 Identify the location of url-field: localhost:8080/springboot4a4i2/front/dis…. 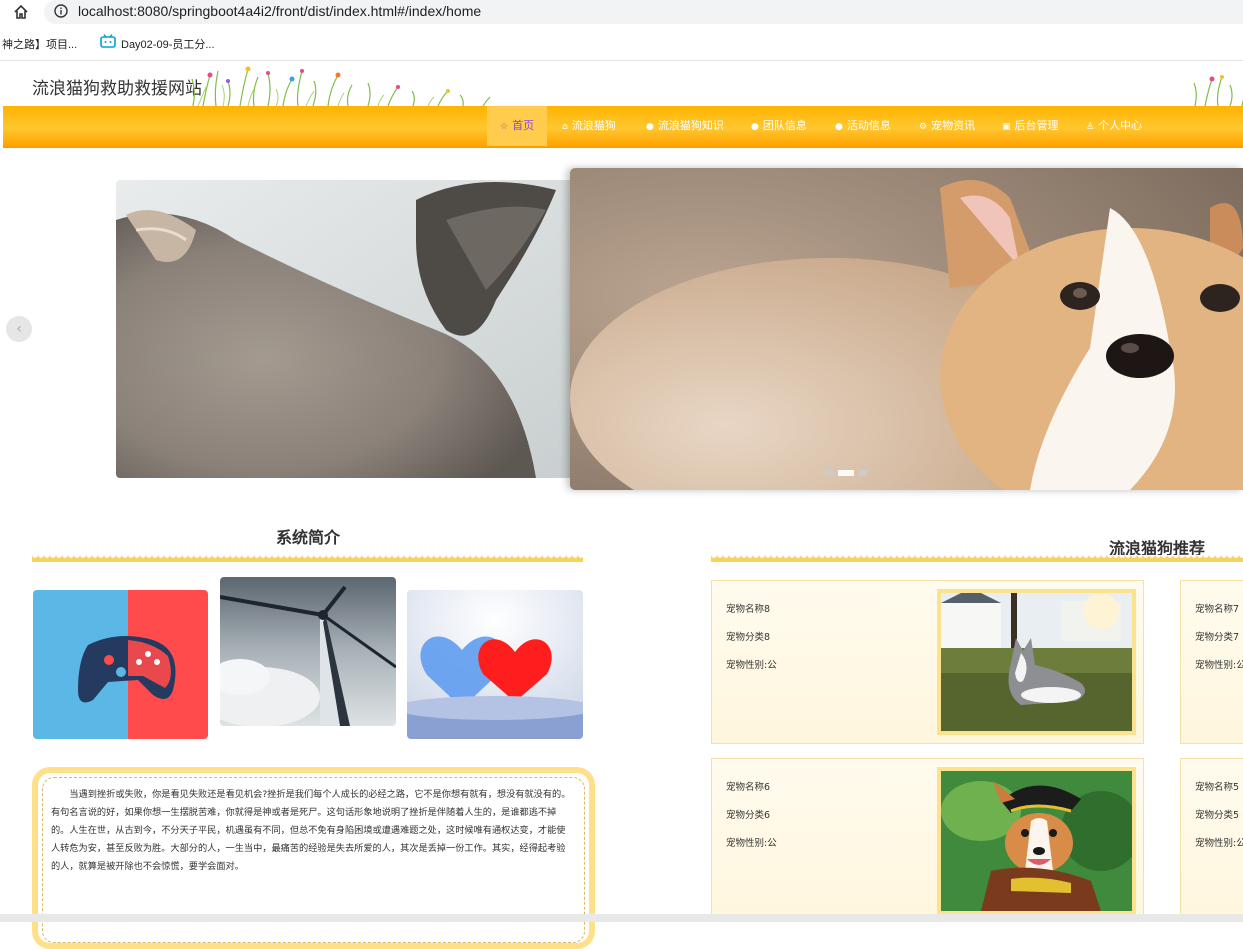
(643, 12).